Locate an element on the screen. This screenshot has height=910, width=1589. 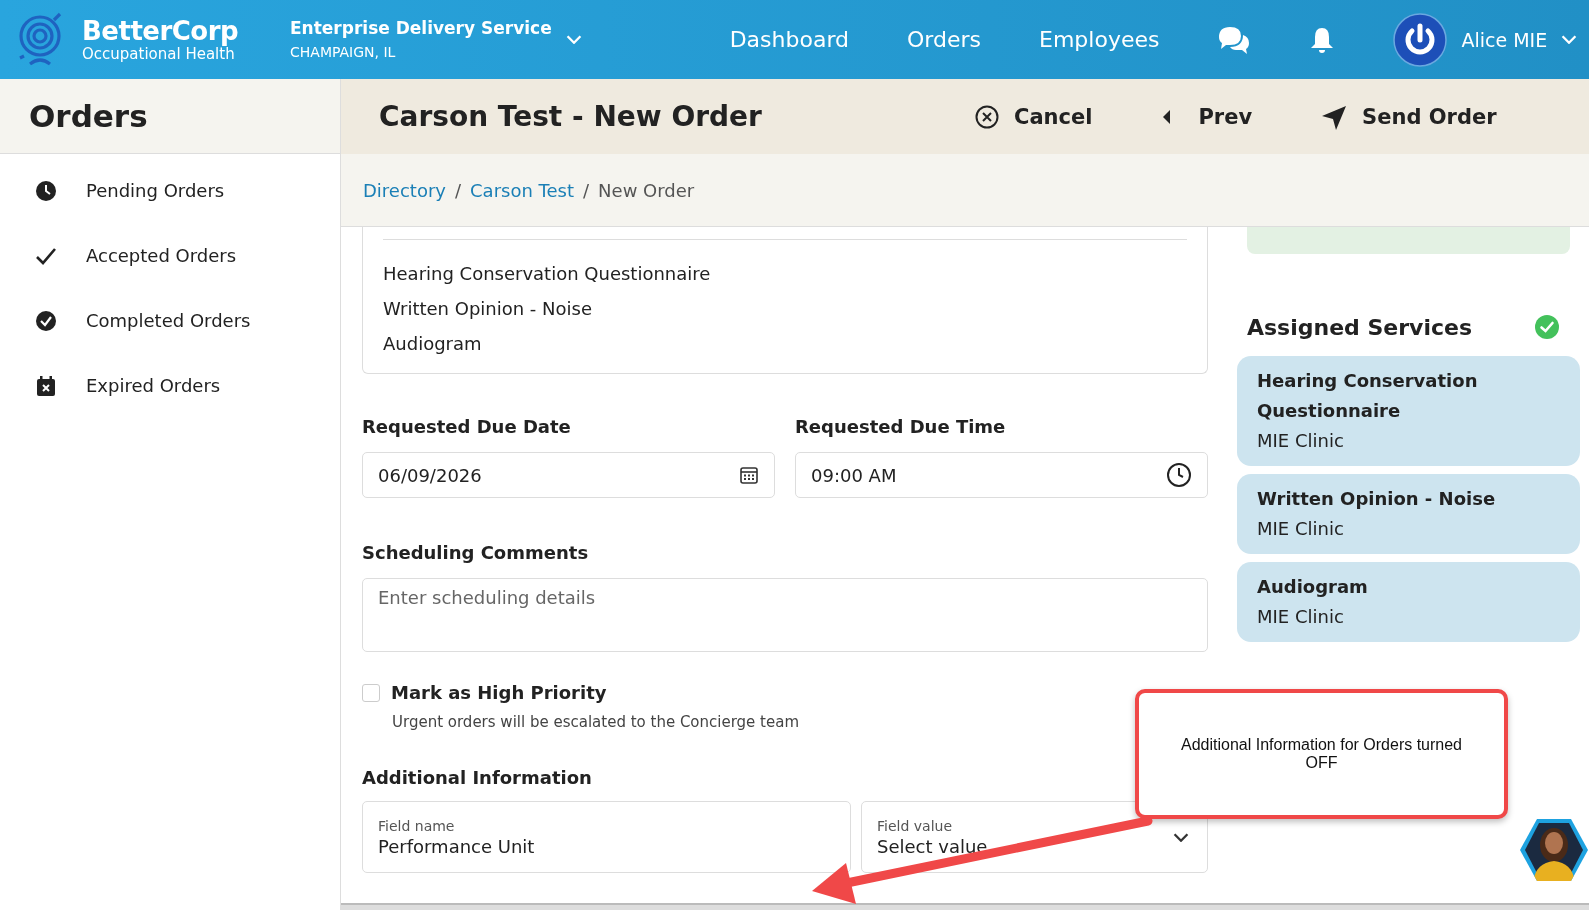
check-circle-icon is located at coordinates (46, 320).